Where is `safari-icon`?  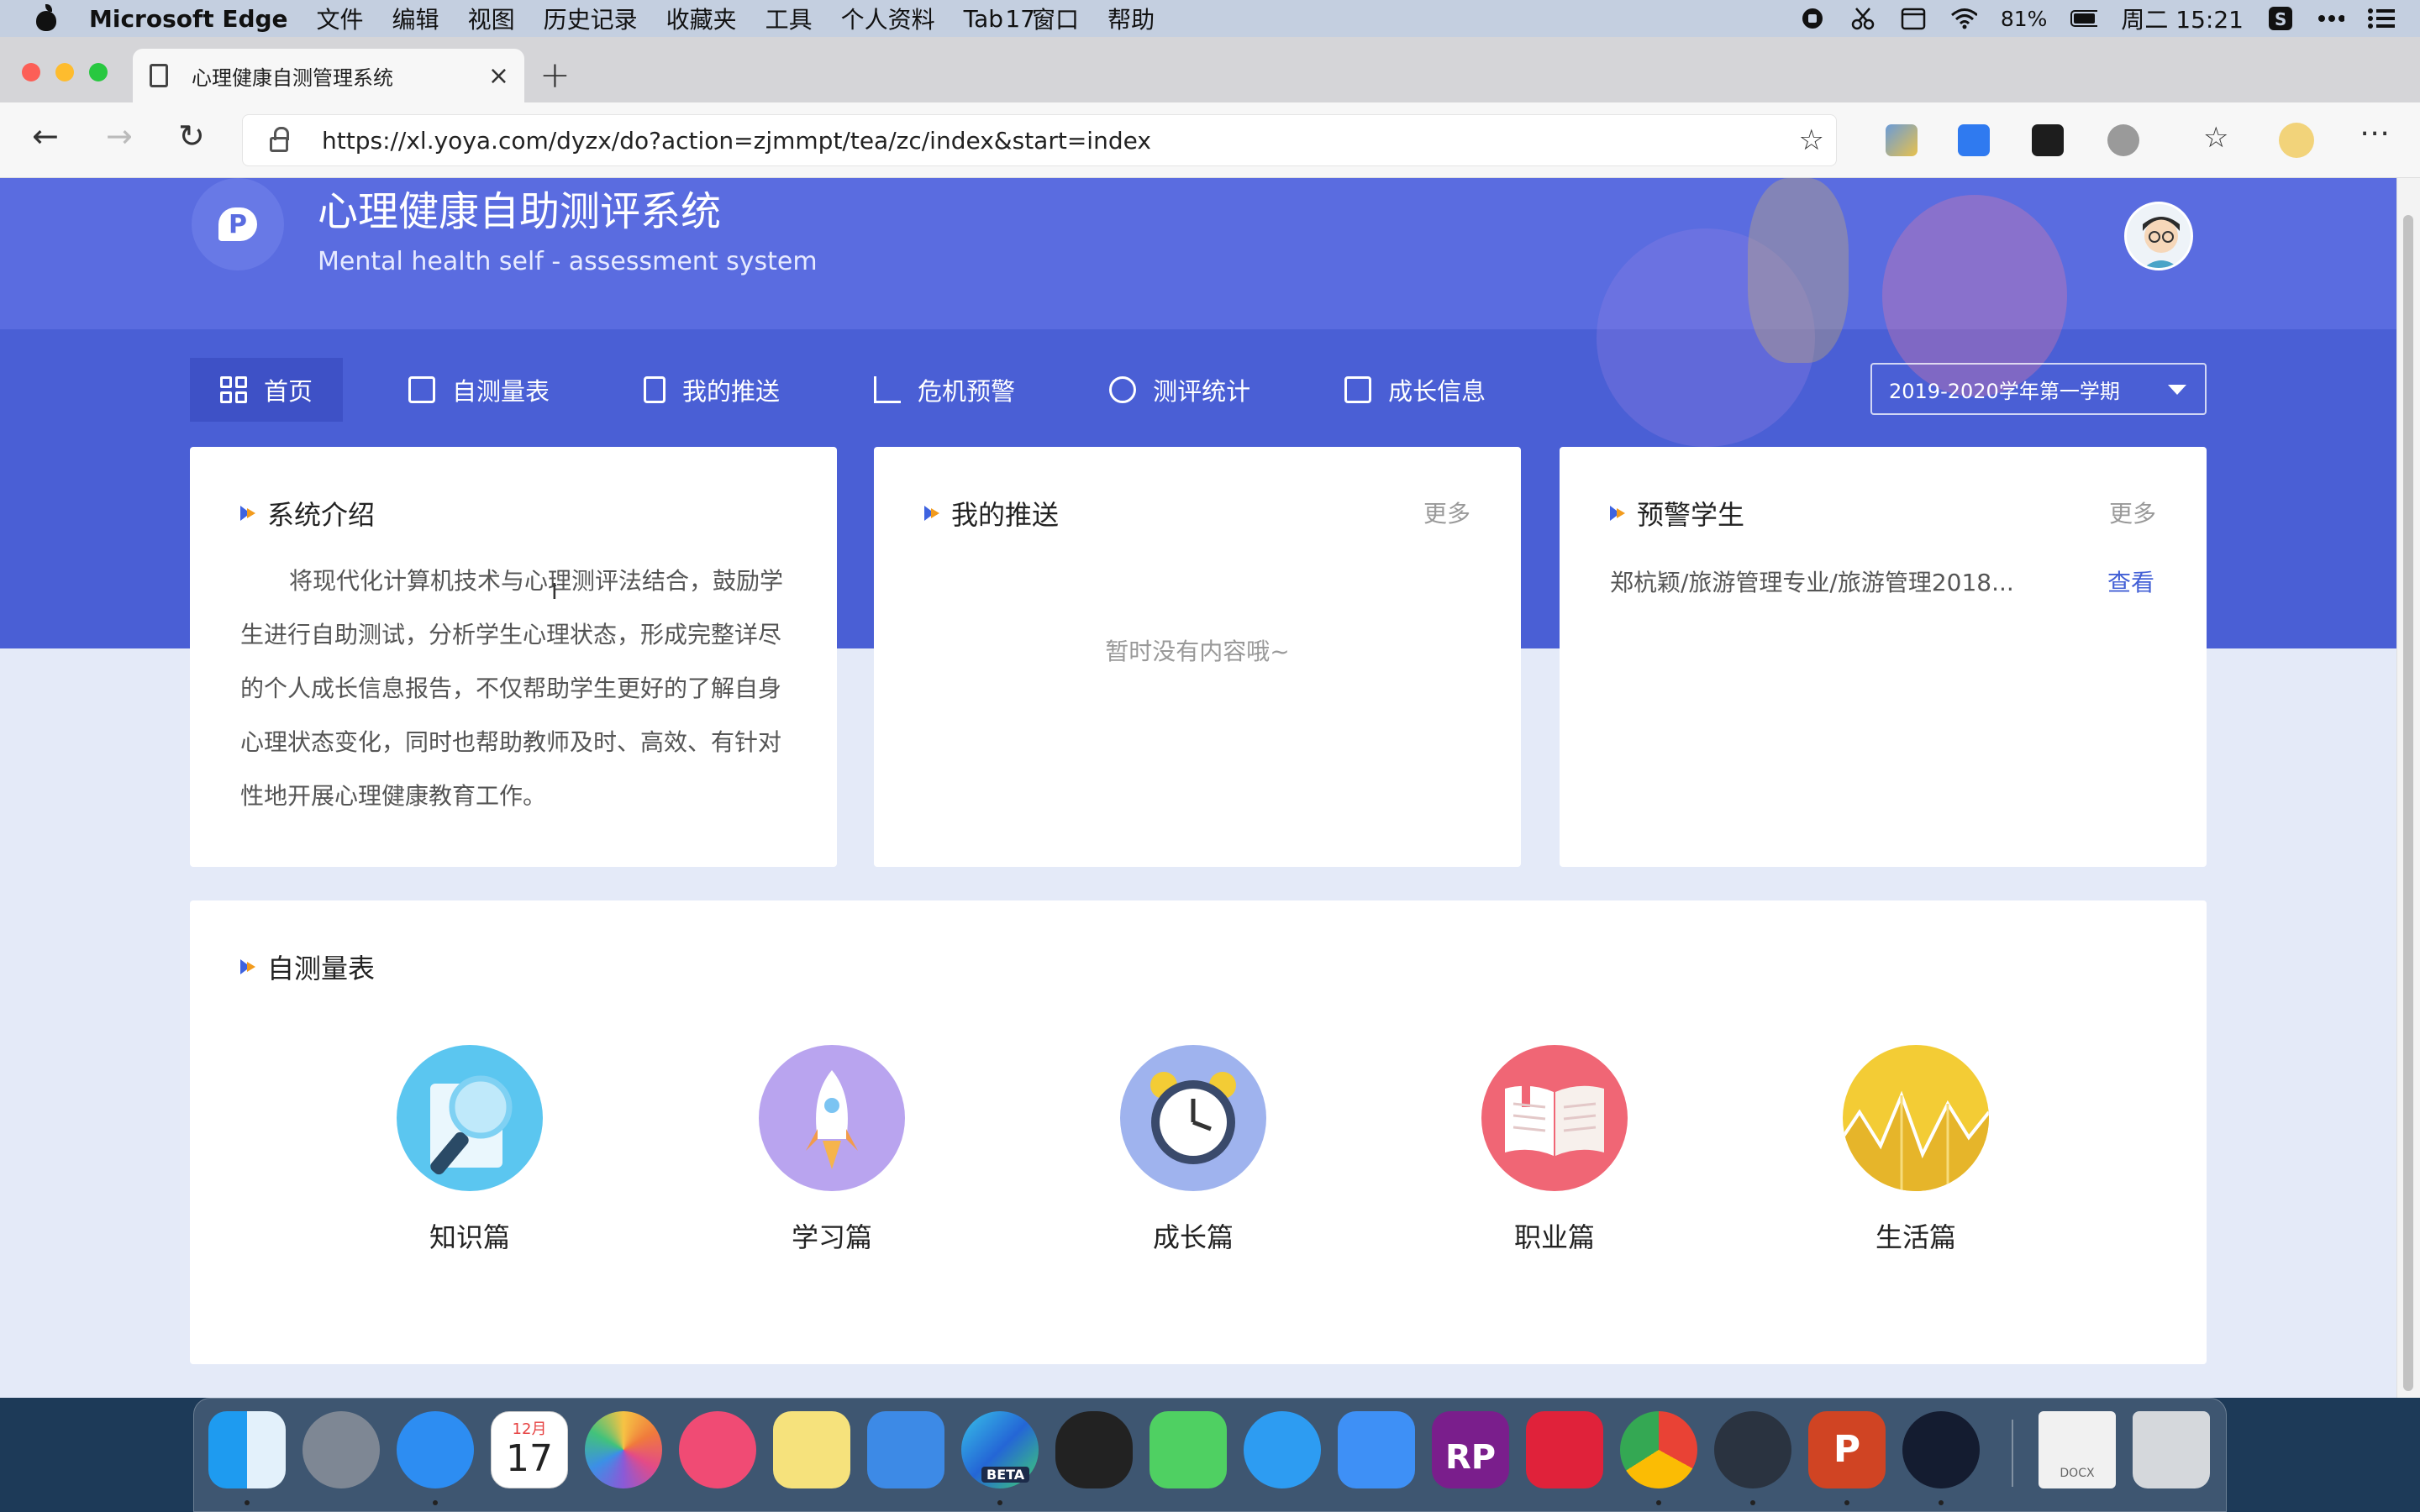 safari-icon is located at coordinates (435, 1449).